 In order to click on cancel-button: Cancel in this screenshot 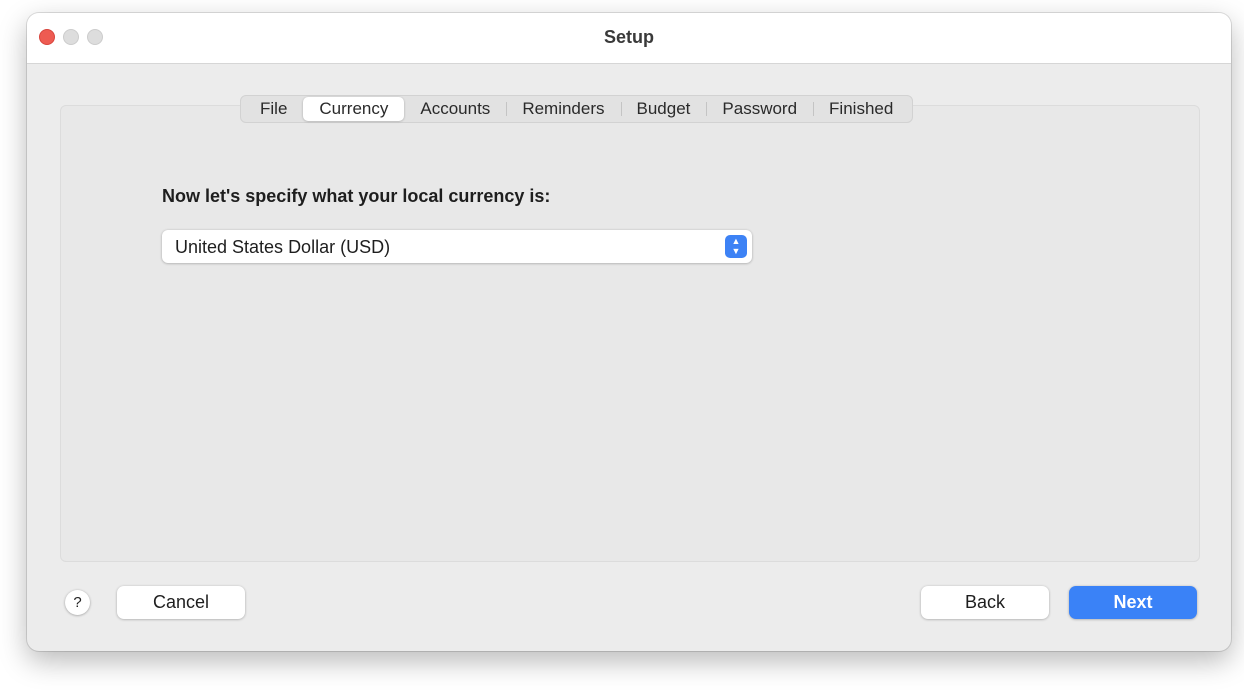, I will do `click(181, 602)`.